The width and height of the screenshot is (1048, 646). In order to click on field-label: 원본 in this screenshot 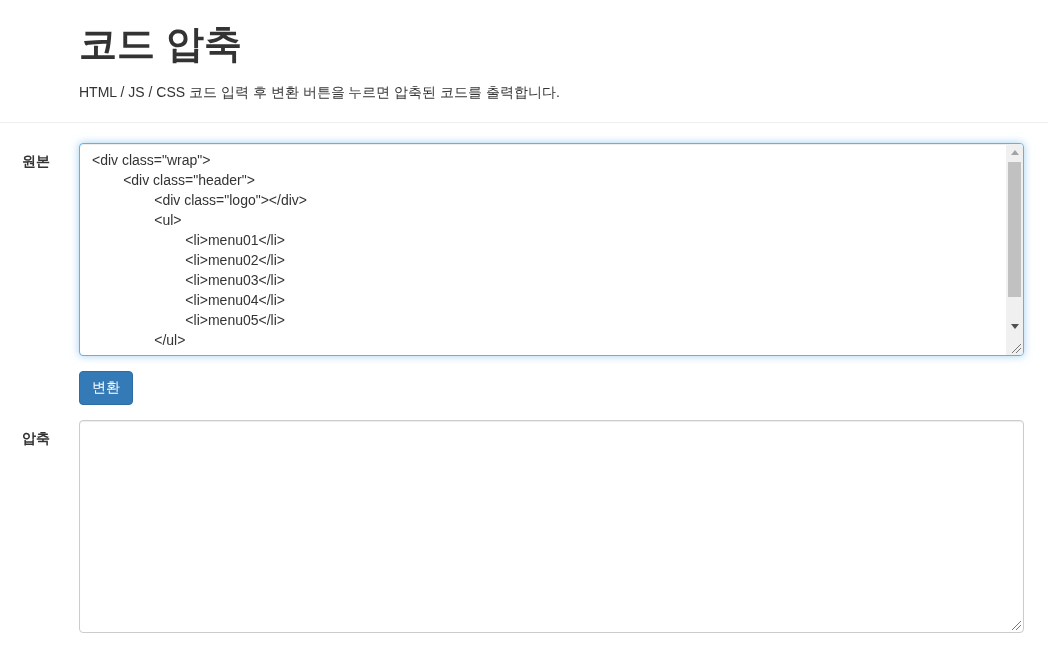, I will do `click(36, 161)`.